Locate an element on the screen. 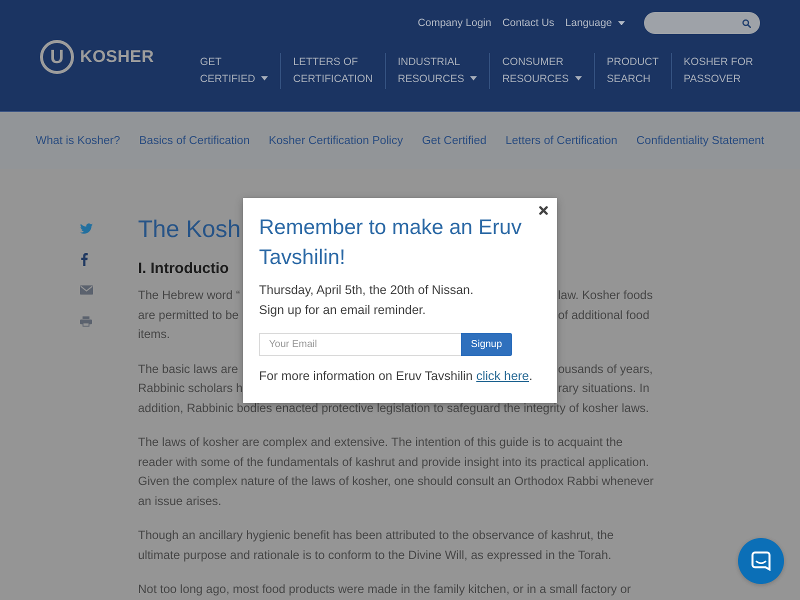 This screenshot has height=600, width=800. more-info-text: For more information on Eruv Tavshilin click here. is located at coordinates (395, 376).